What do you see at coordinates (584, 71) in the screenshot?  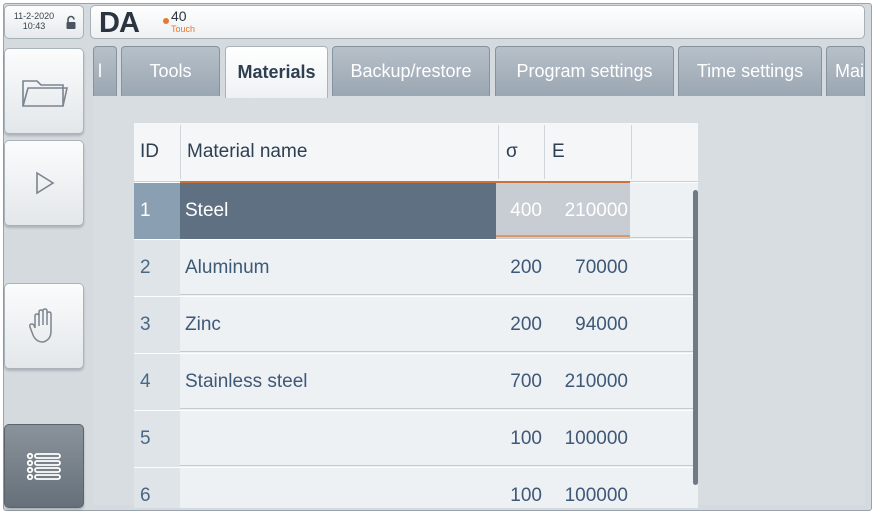 I see `tab-program-settings: Program settings` at bounding box center [584, 71].